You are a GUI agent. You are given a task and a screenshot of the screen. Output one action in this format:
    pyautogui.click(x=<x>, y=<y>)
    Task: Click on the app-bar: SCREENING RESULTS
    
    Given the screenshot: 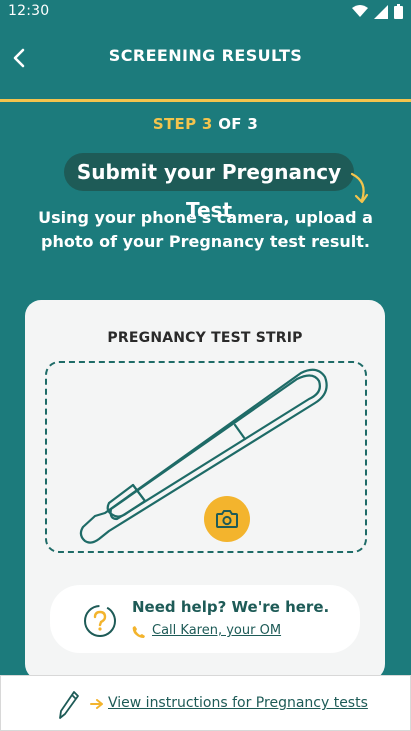 What is the action you would take?
    pyautogui.click(x=205, y=63)
    